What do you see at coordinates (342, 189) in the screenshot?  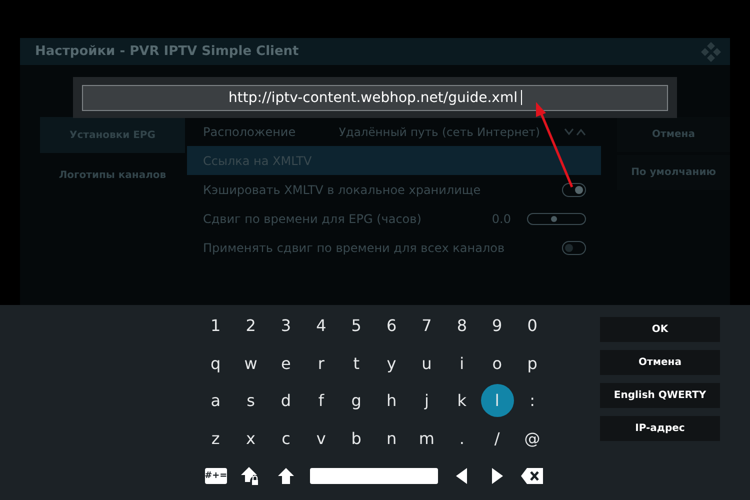 I see `setting-label: Кэшировать XMLTV в локальное хранилище` at bounding box center [342, 189].